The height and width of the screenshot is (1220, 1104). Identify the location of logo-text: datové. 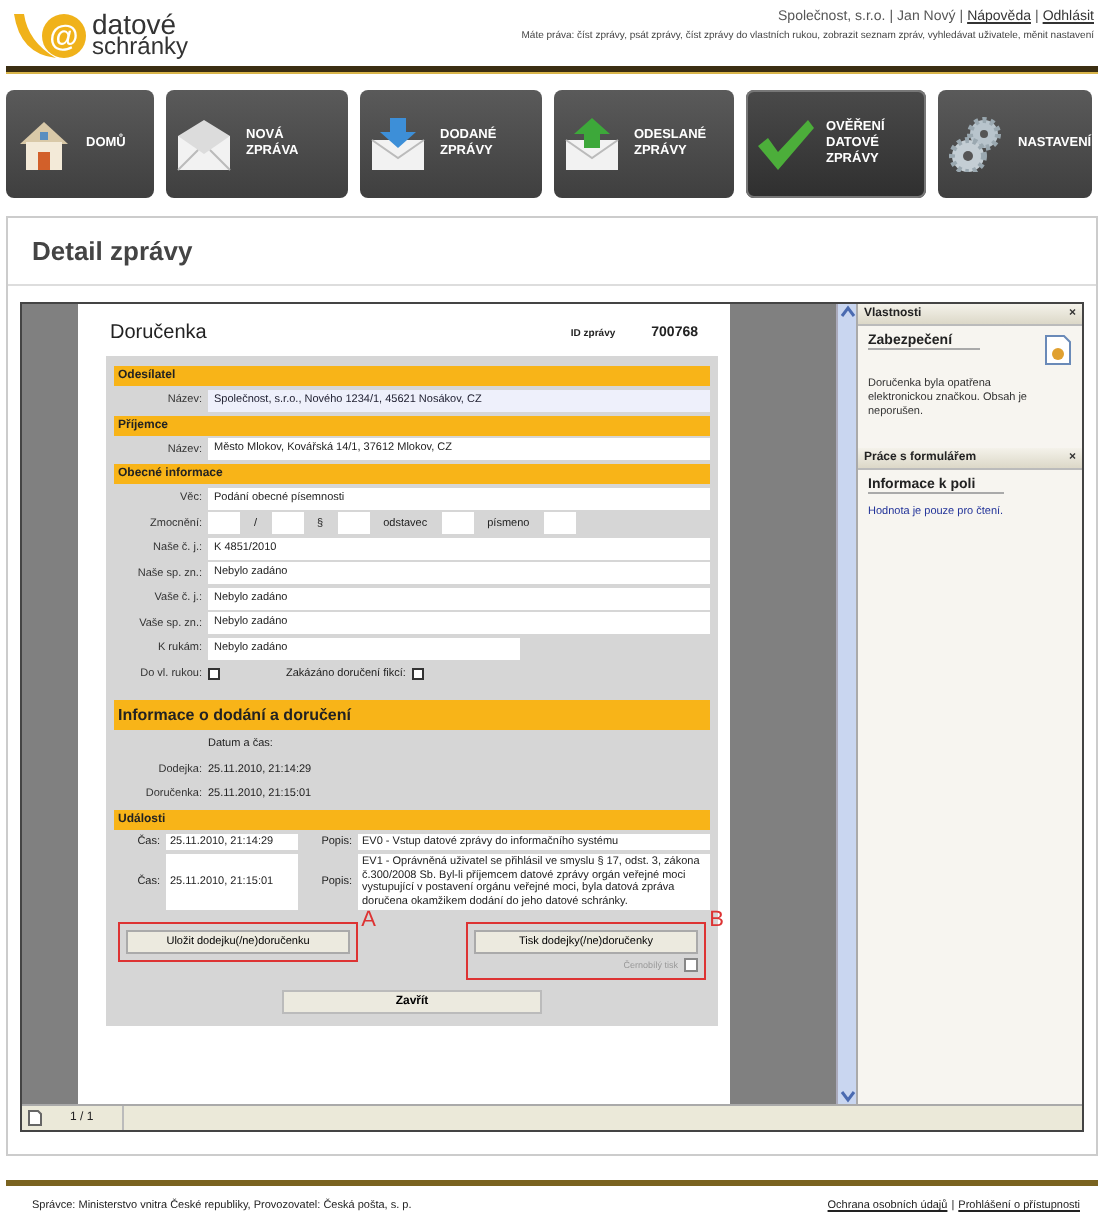
(134, 24).